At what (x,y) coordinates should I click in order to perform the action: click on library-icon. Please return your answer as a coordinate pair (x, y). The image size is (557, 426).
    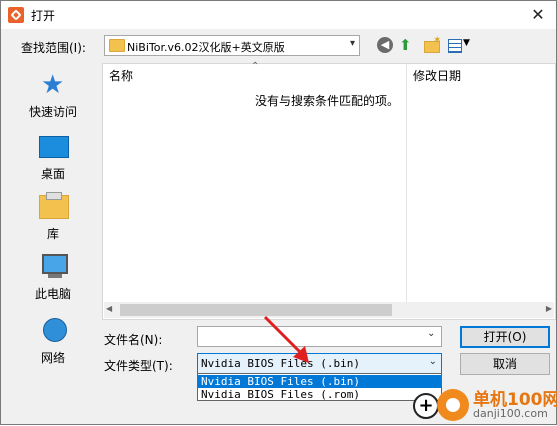
    Looking at the image, I should click on (54, 205).